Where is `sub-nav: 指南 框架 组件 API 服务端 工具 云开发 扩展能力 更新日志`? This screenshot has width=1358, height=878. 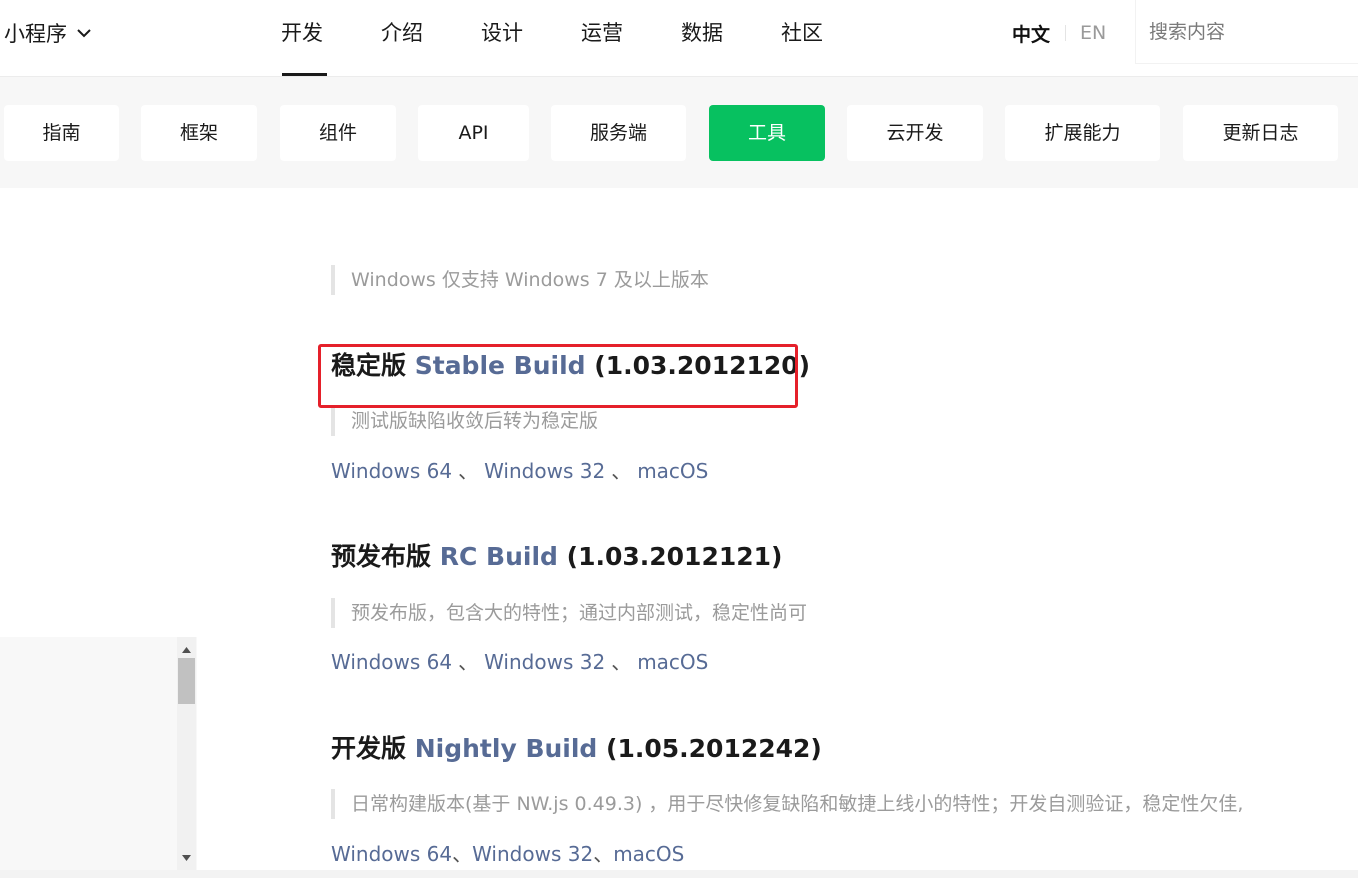
sub-nav: 指南 框架 组件 API 服务端 工具 云开发 扩展能力 更新日志 is located at coordinates (679, 132).